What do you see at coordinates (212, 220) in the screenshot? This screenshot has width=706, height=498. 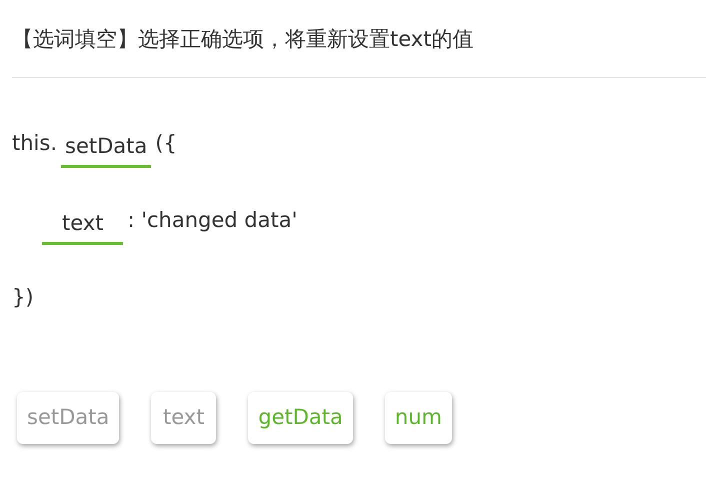 I see `code-text: : 'changed data'` at bounding box center [212, 220].